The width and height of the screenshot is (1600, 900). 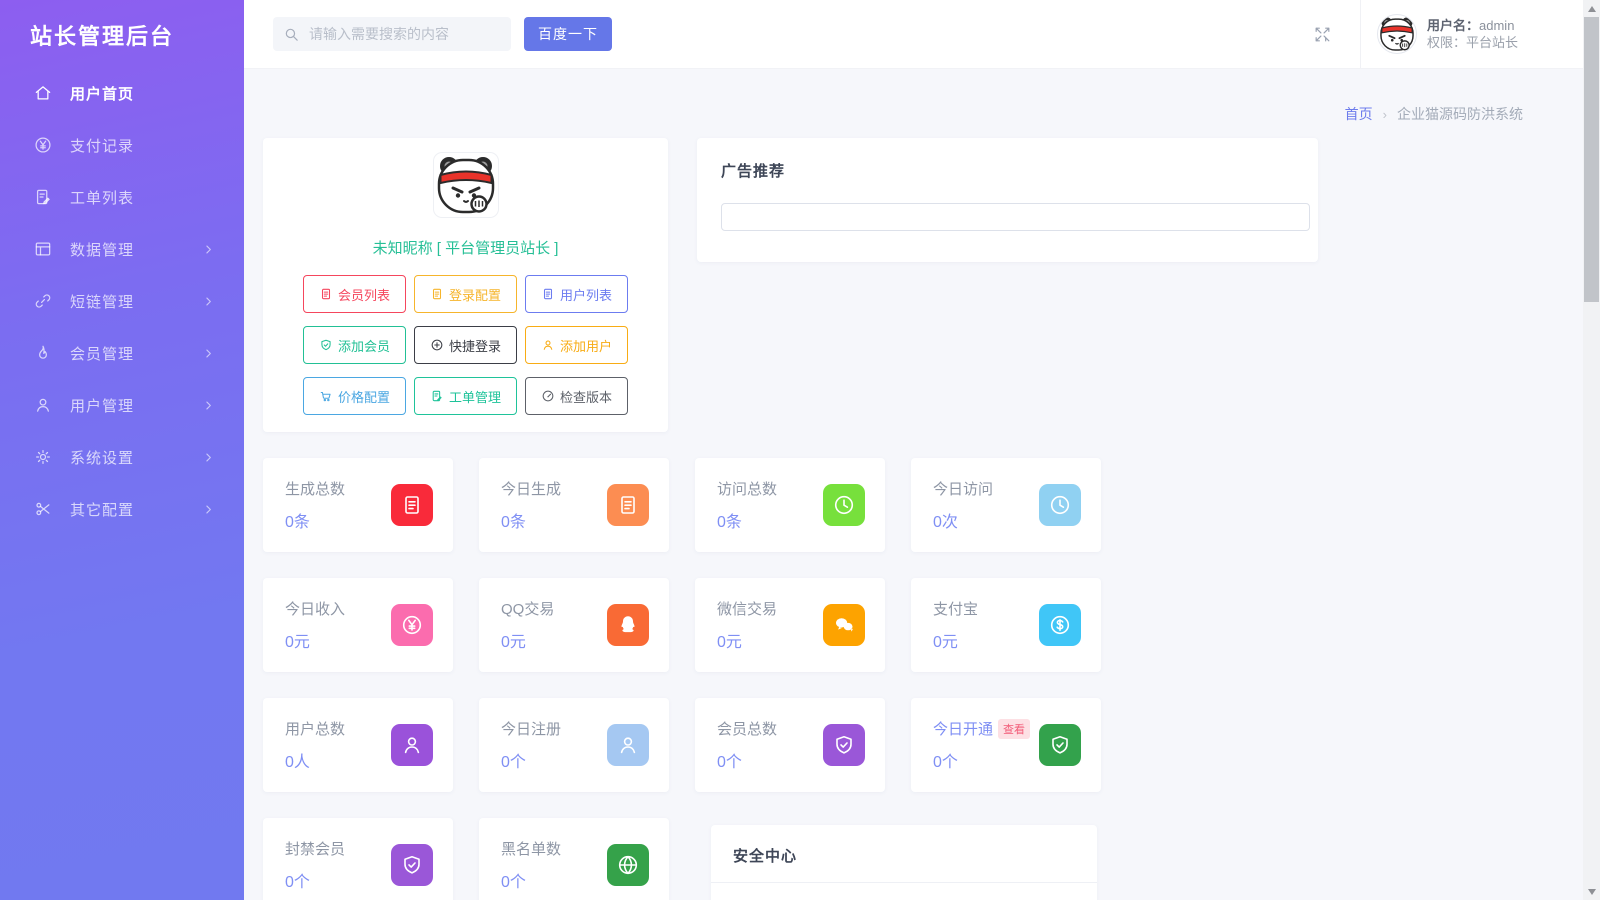 What do you see at coordinates (43, 509) in the screenshot?
I see `scissors-icon` at bounding box center [43, 509].